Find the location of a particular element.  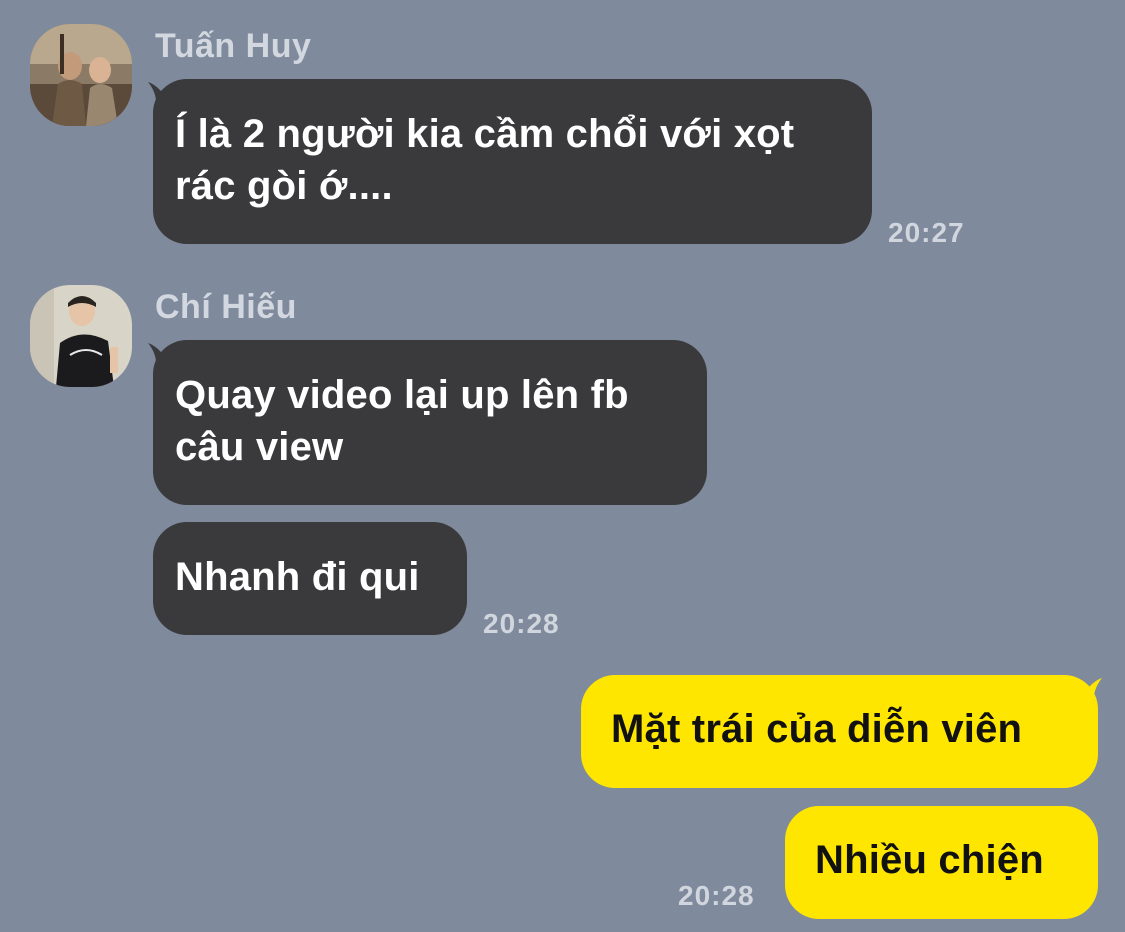

message-bubble-incoming: Quay video lại up lên fb câu view is located at coordinates (430, 422).